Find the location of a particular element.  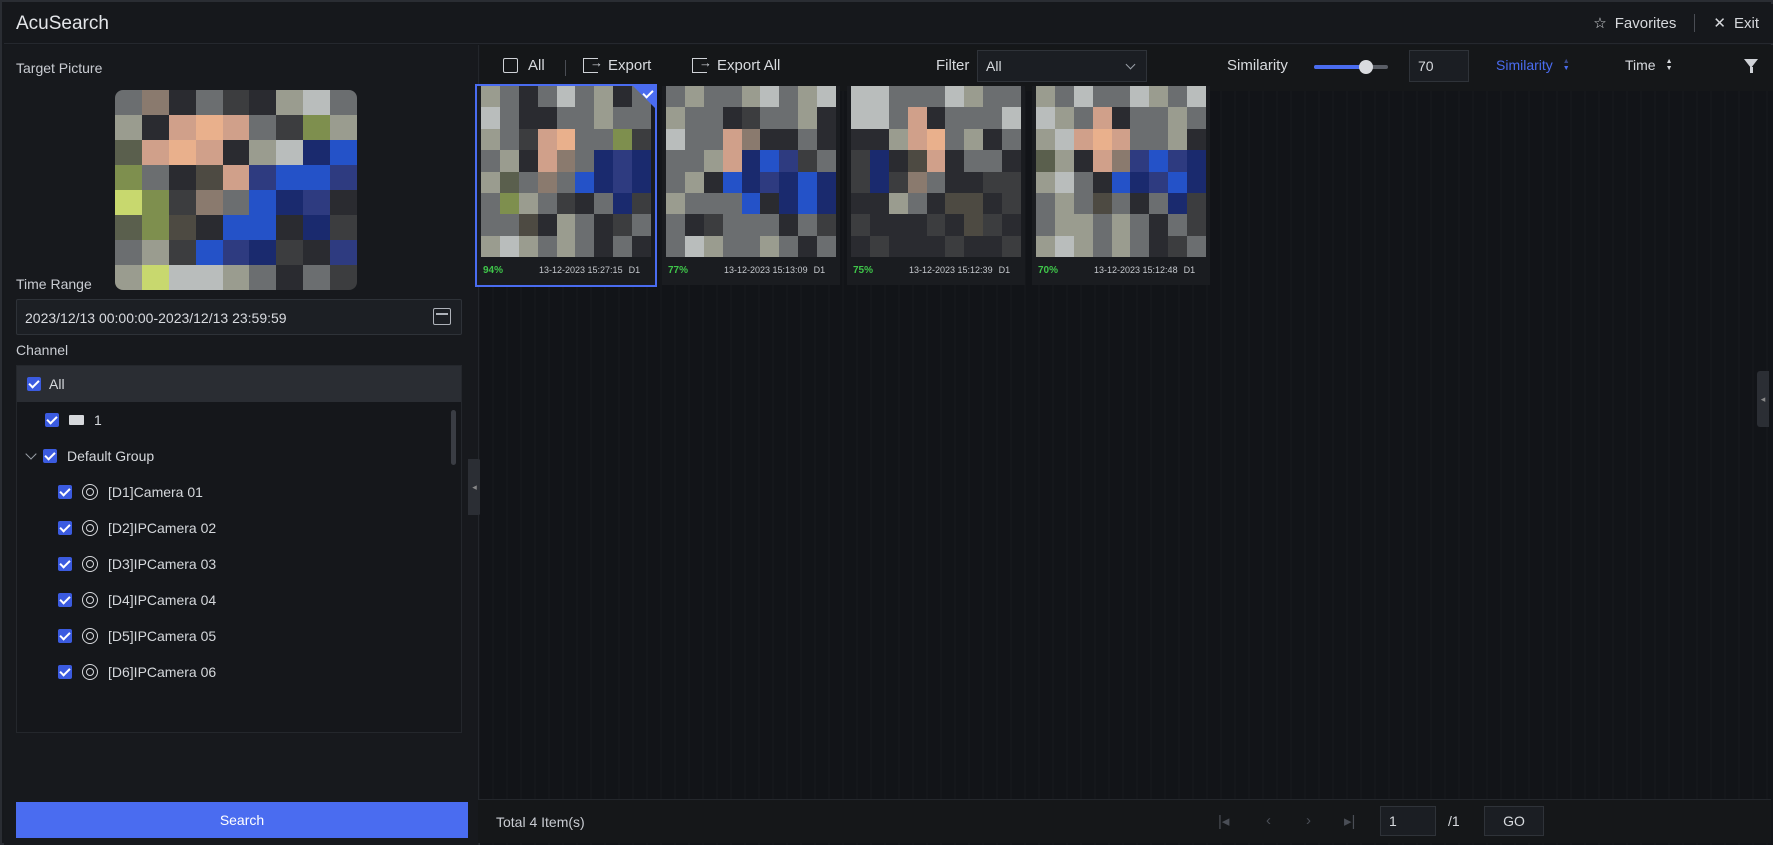

exit-button: ✕ Exit is located at coordinates (1736, 23).